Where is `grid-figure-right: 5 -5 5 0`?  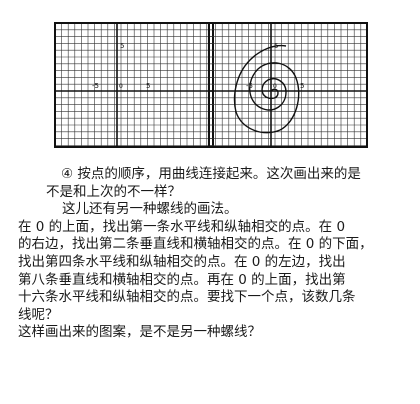 grid-figure-right: 5 -5 5 0 is located at coordinates (288, 85).